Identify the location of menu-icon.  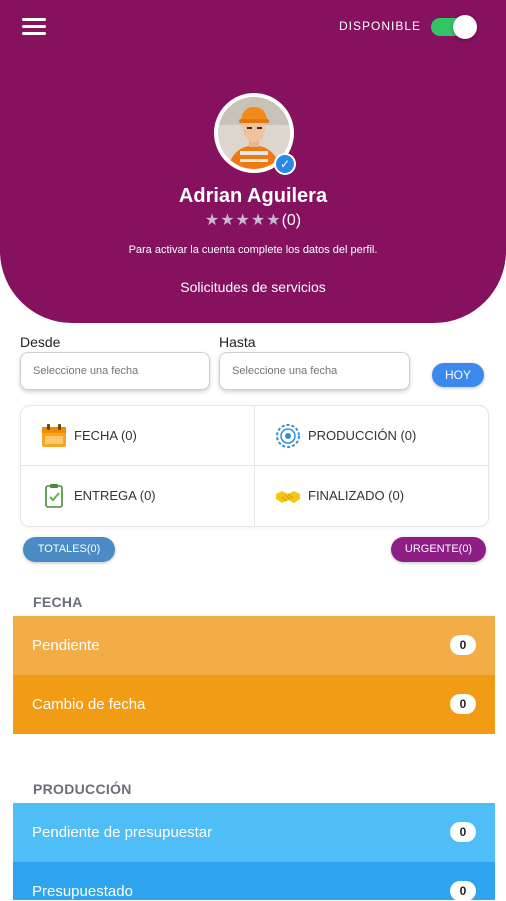
(35, 27).